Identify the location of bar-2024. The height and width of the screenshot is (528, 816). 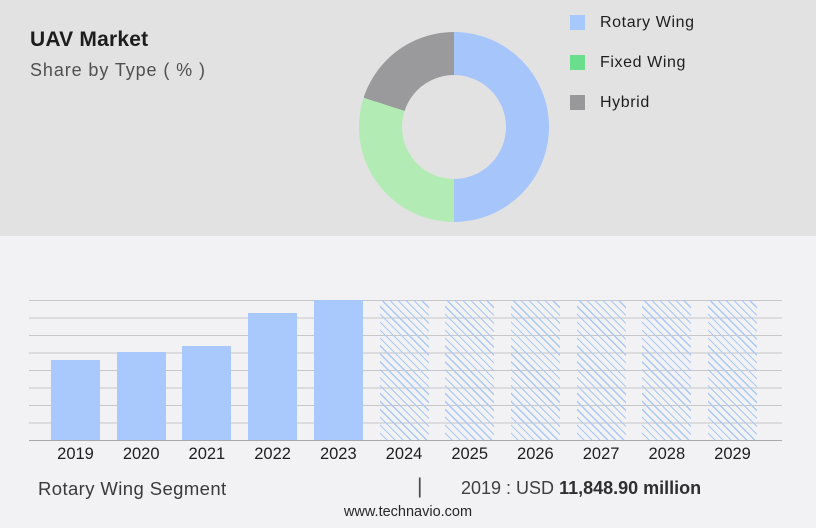
(404, 370).